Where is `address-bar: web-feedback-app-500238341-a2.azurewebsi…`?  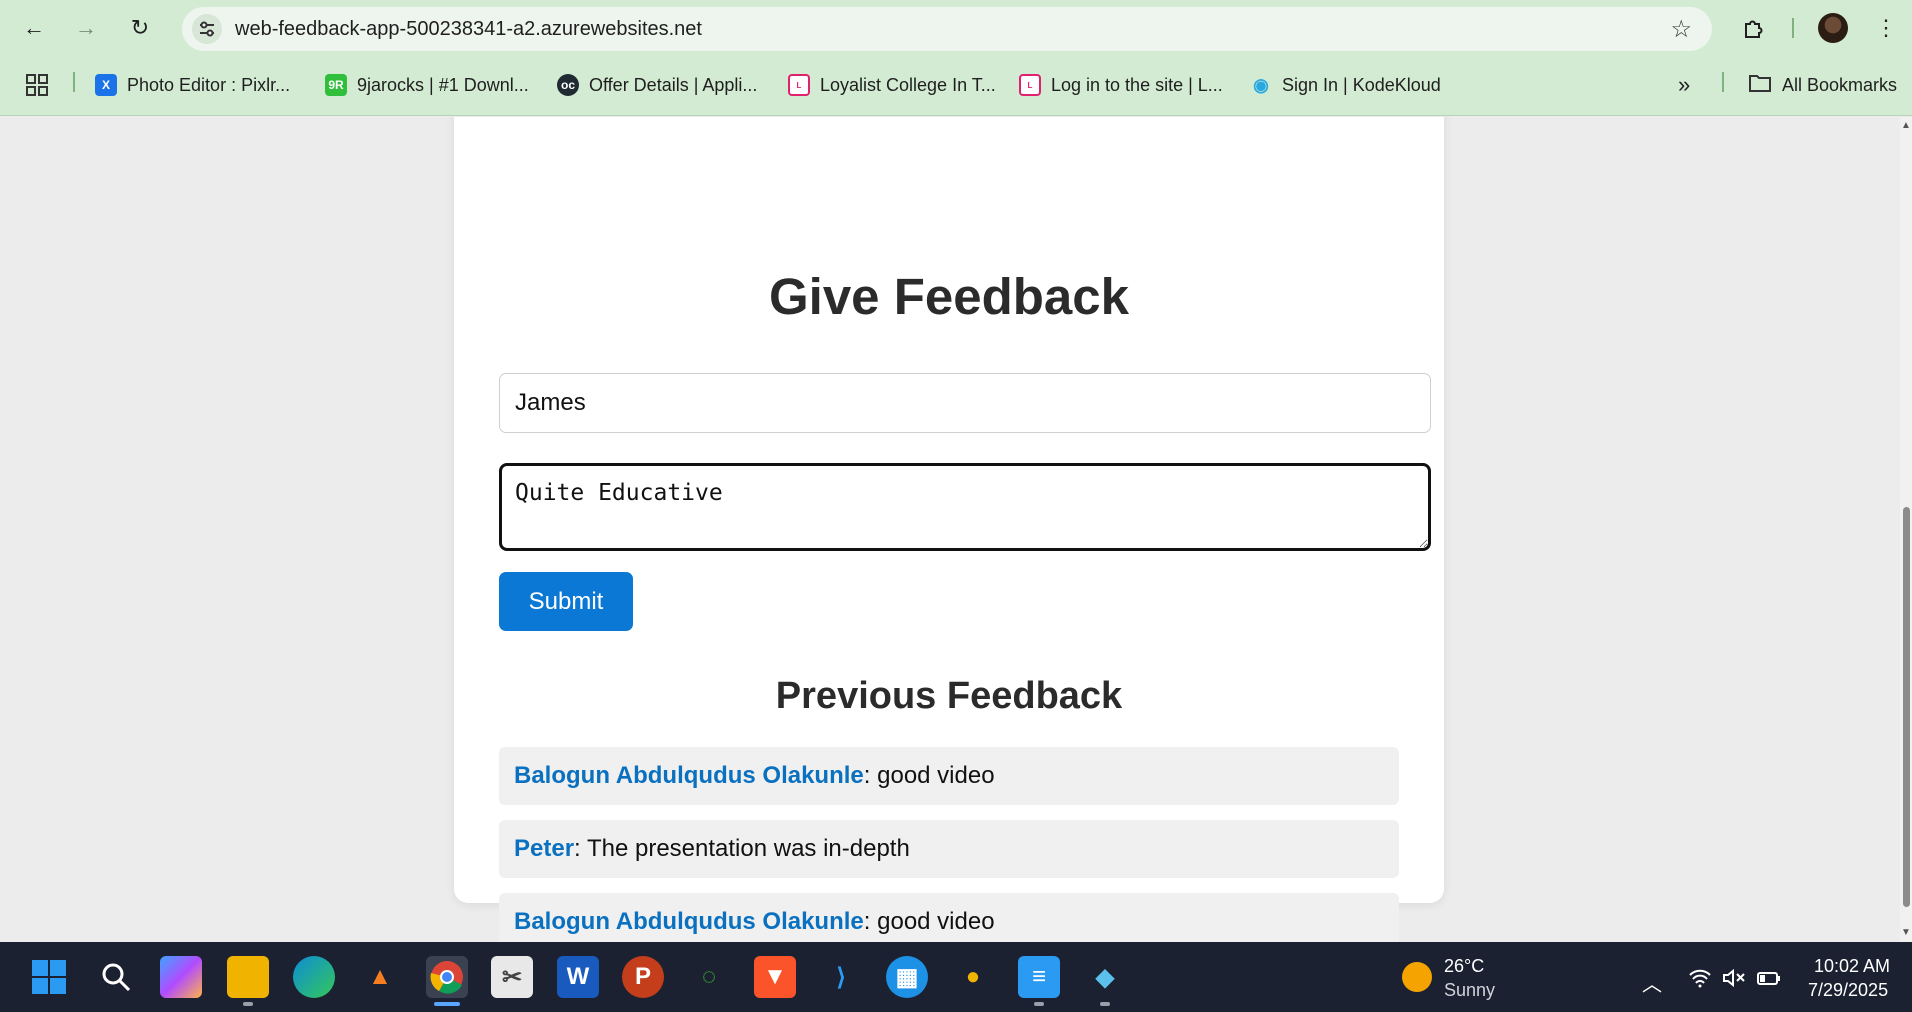
address-bar: web-feedback-app-500238341-a2.azurewebsi… is located at coordinates (947, 29).